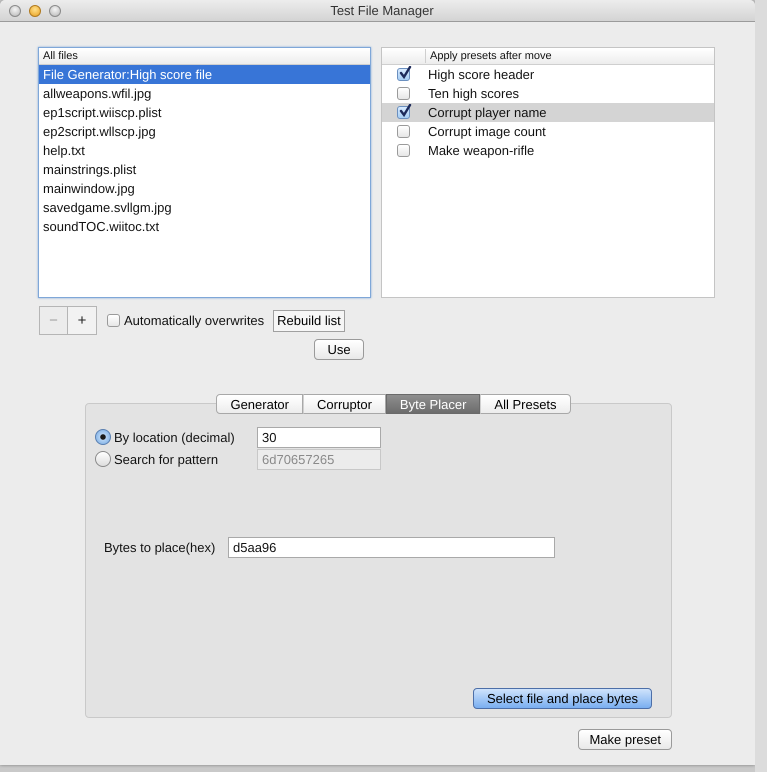 The image size is (767, 772). I want to click on preset-label: Ten high scores, so click(474, 93).